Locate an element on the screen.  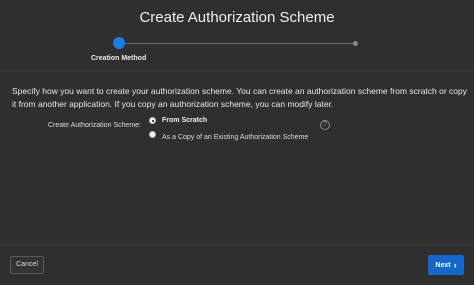
radio-option-from-scratch: From Scratch is located at coordinates (178, 120).